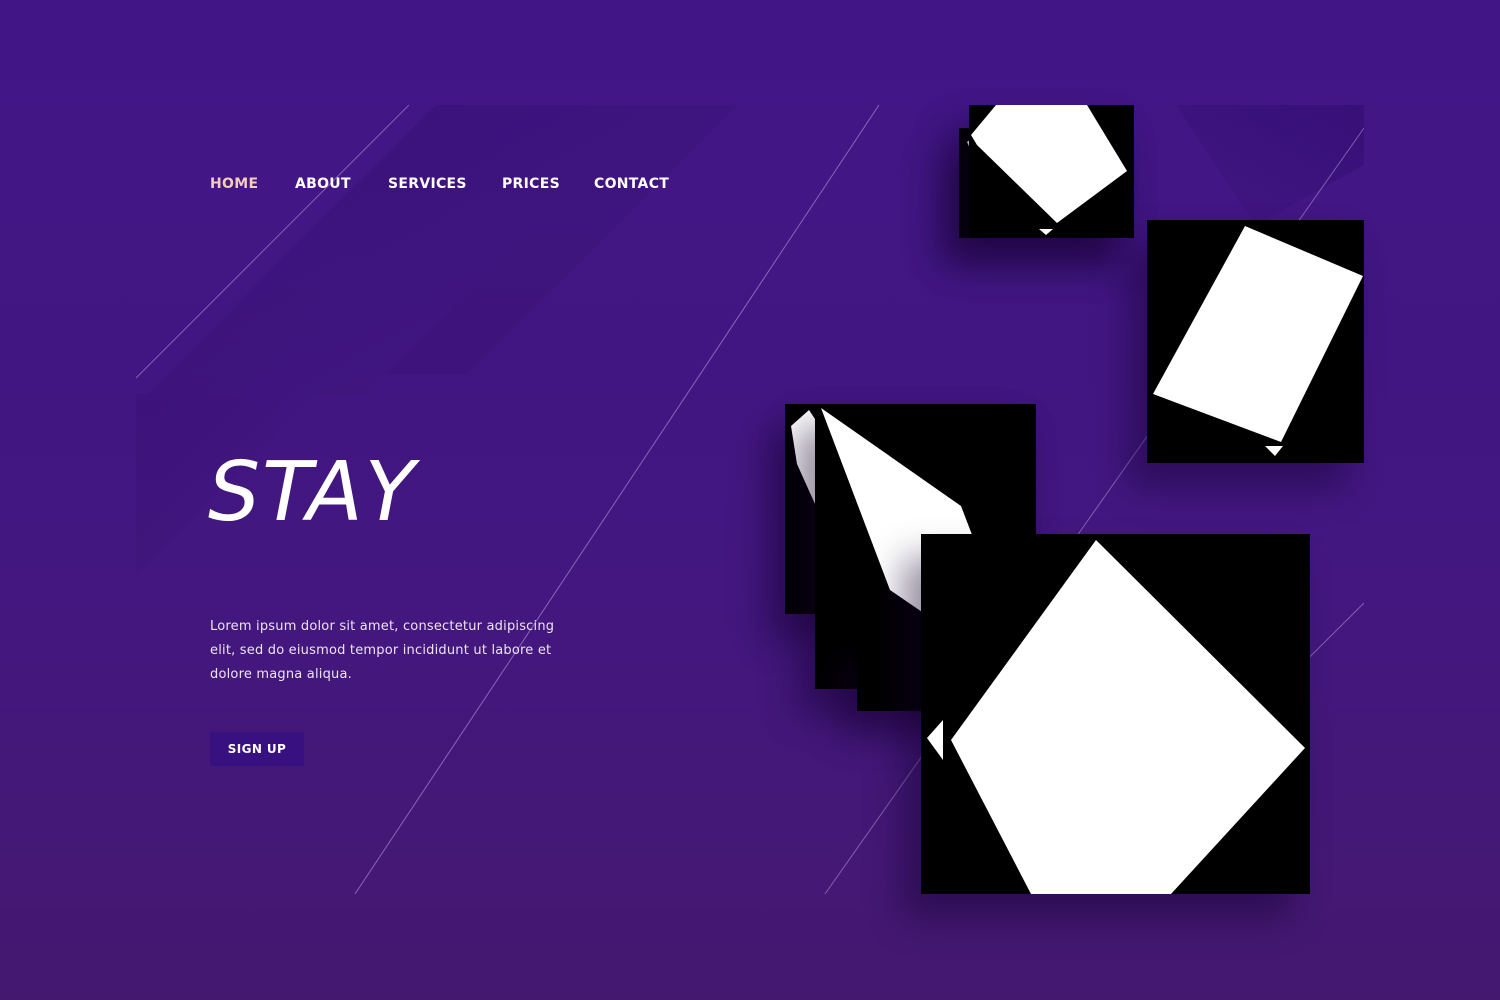 The image size is (1500, 1000). What do you see at coordinates (427, 184) in the screenshot?
I see `nav-item-services: SERVICES` at bounding box center [427, 184].